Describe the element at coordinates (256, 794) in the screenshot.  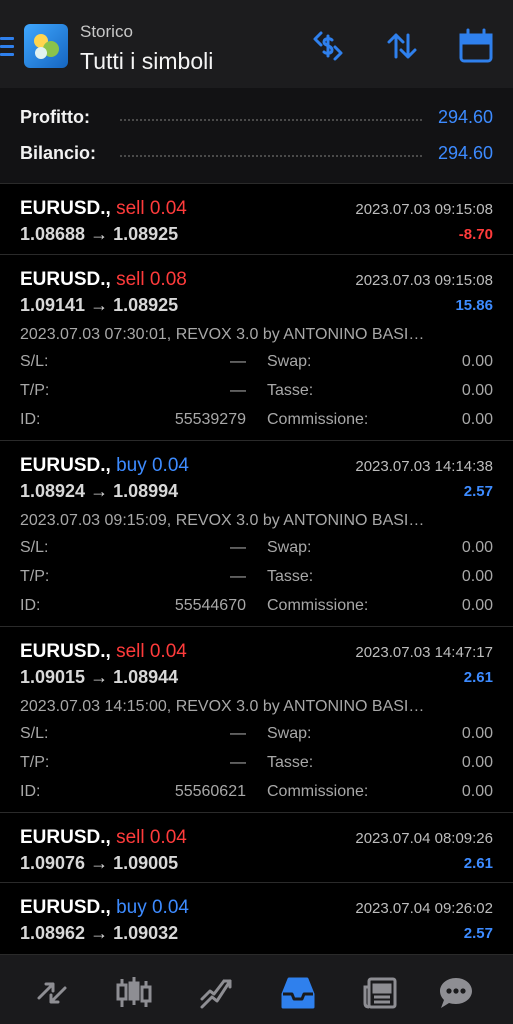
I see `detail-row: ID: 55560621 Commissione: 0.00` at that location.